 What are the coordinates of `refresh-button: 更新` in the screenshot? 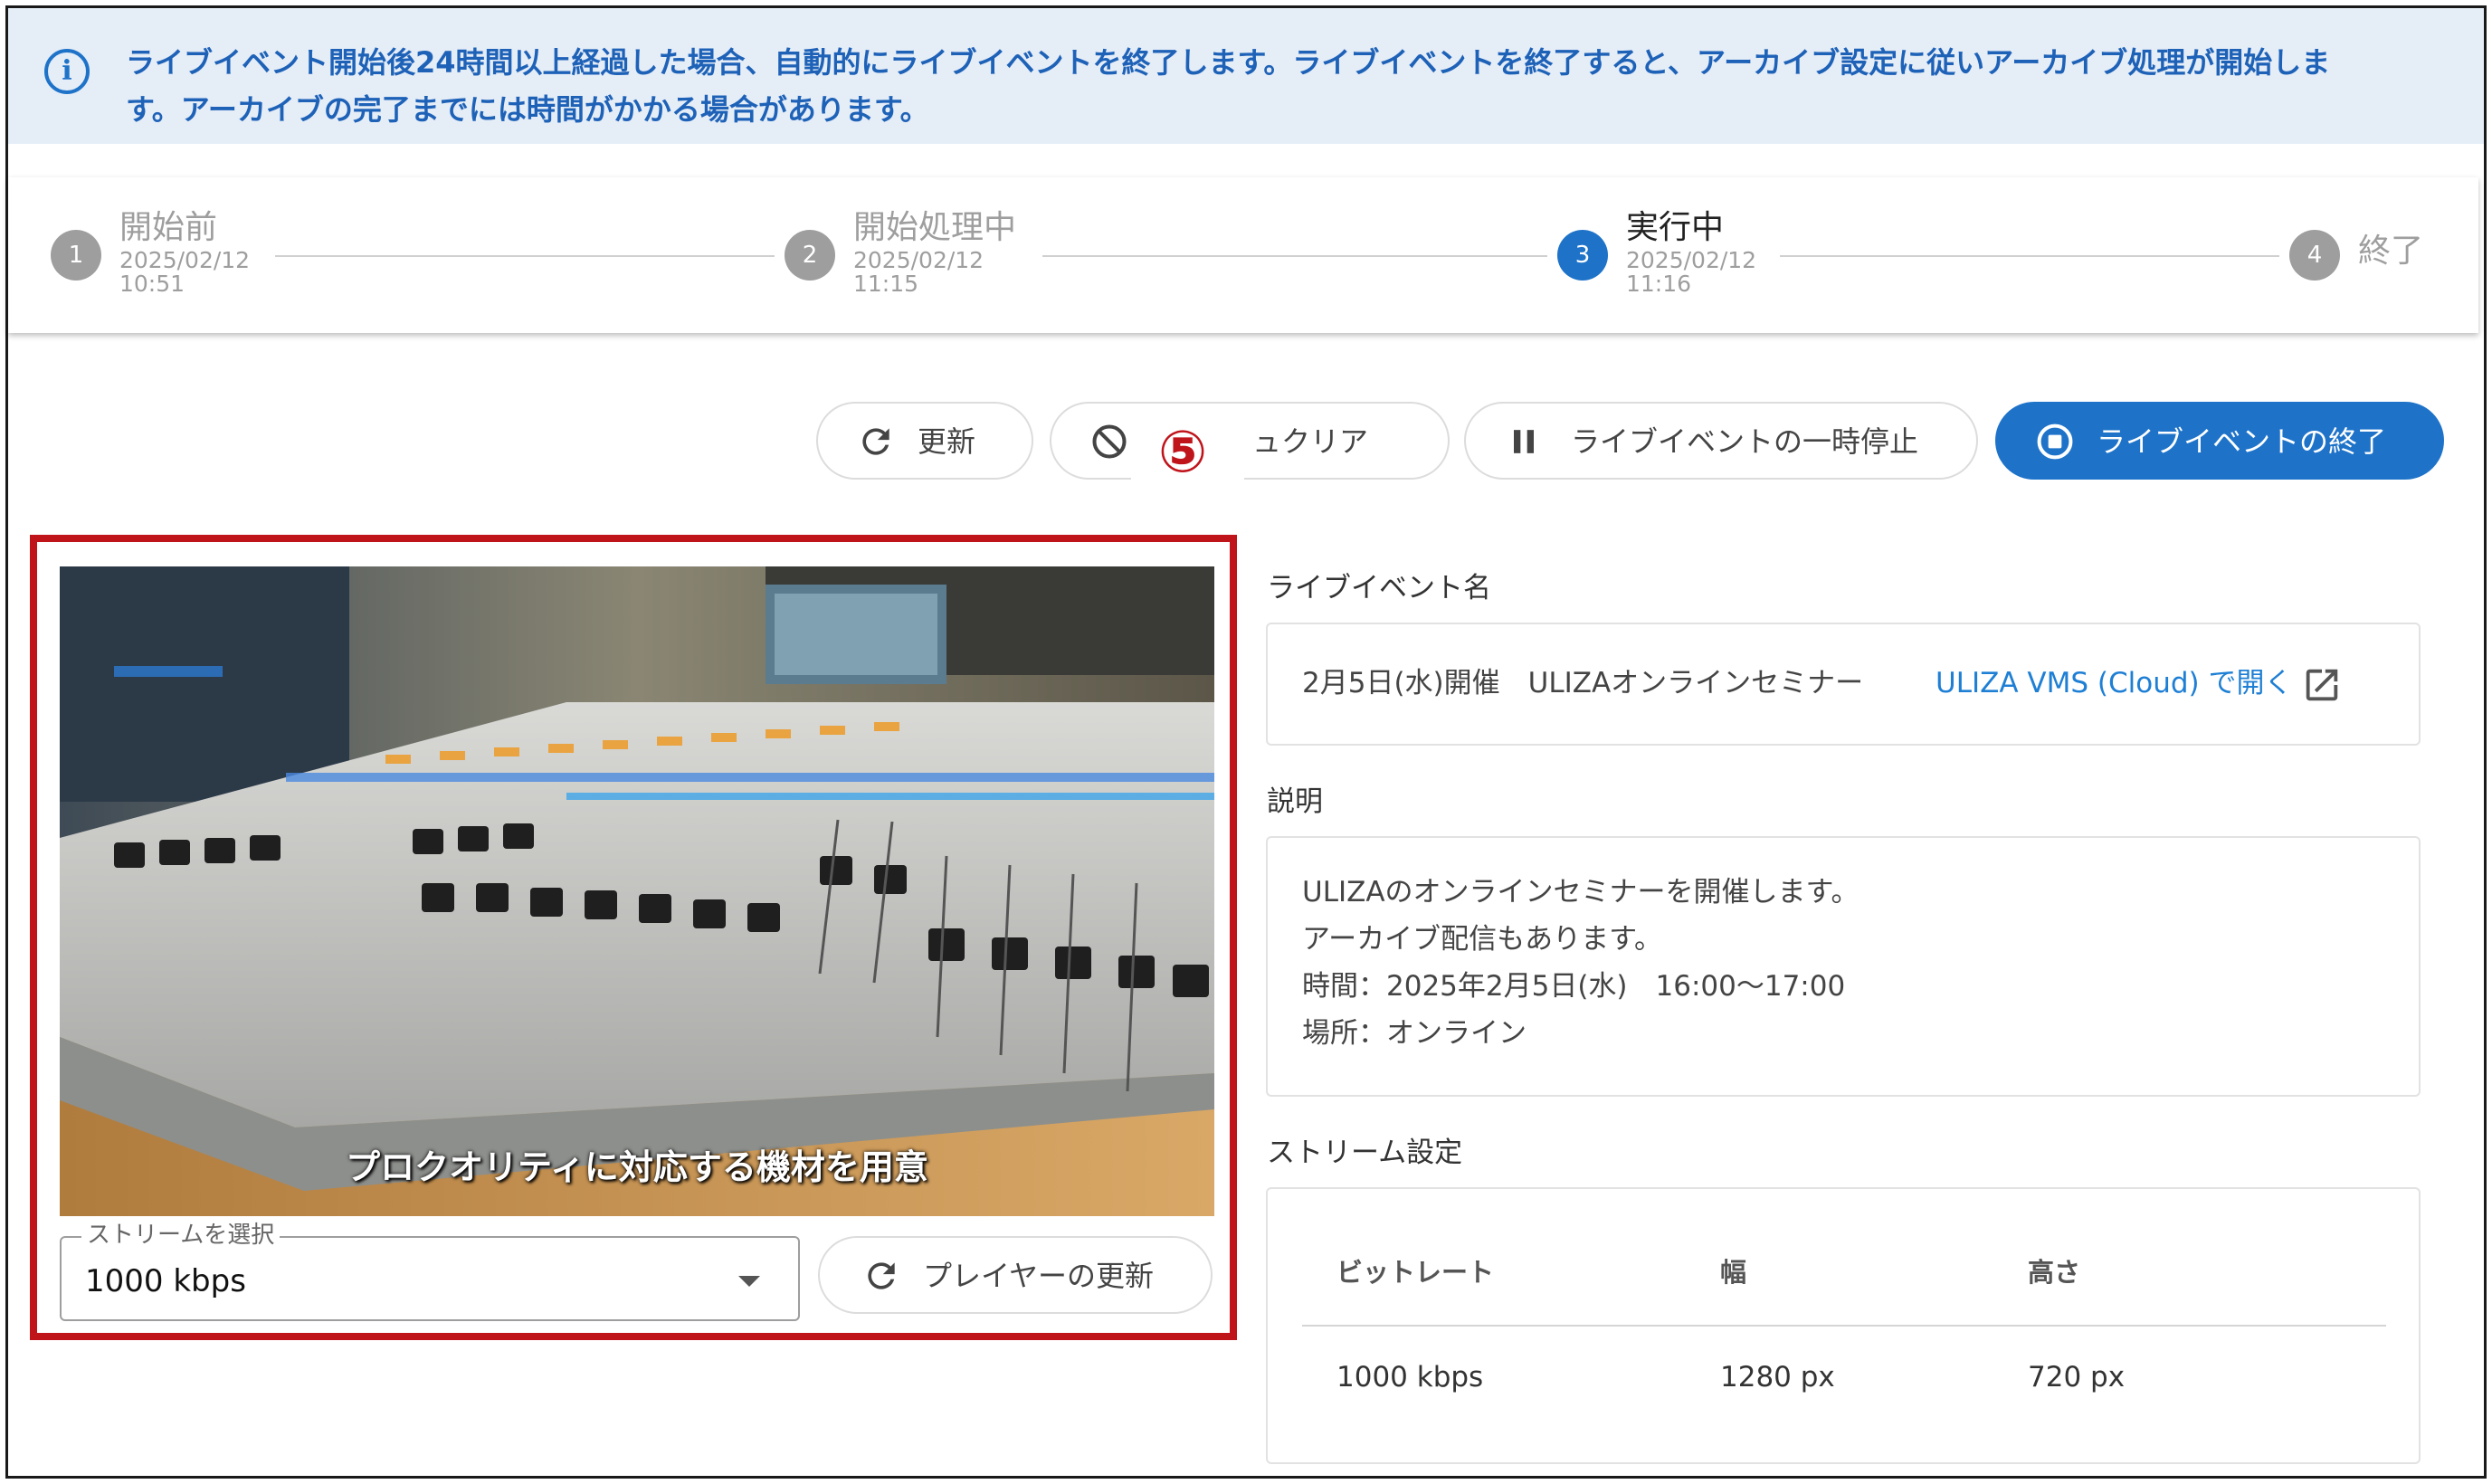 It's located at (925, 441).